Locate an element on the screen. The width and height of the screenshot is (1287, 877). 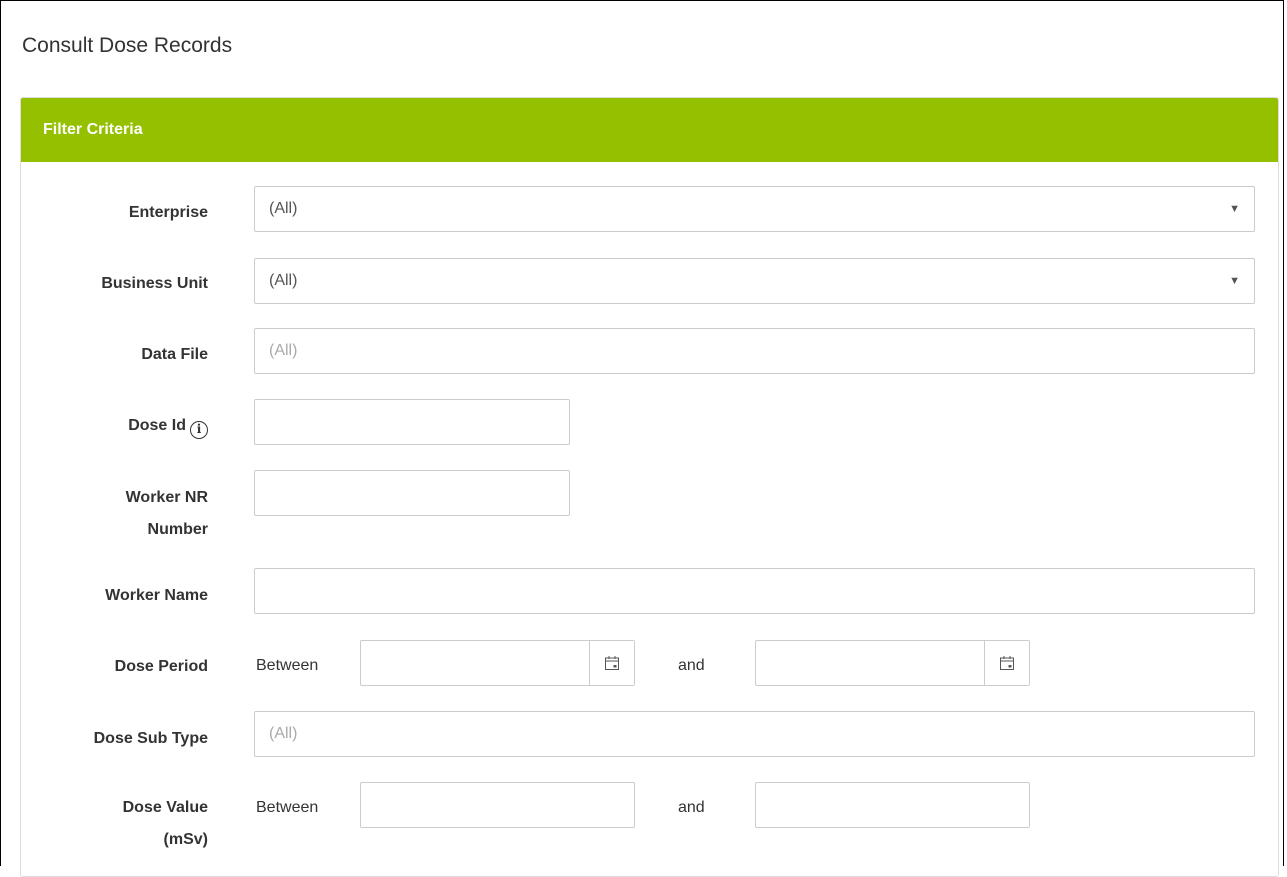
worker-name-input is located at coordinates (754, 591).